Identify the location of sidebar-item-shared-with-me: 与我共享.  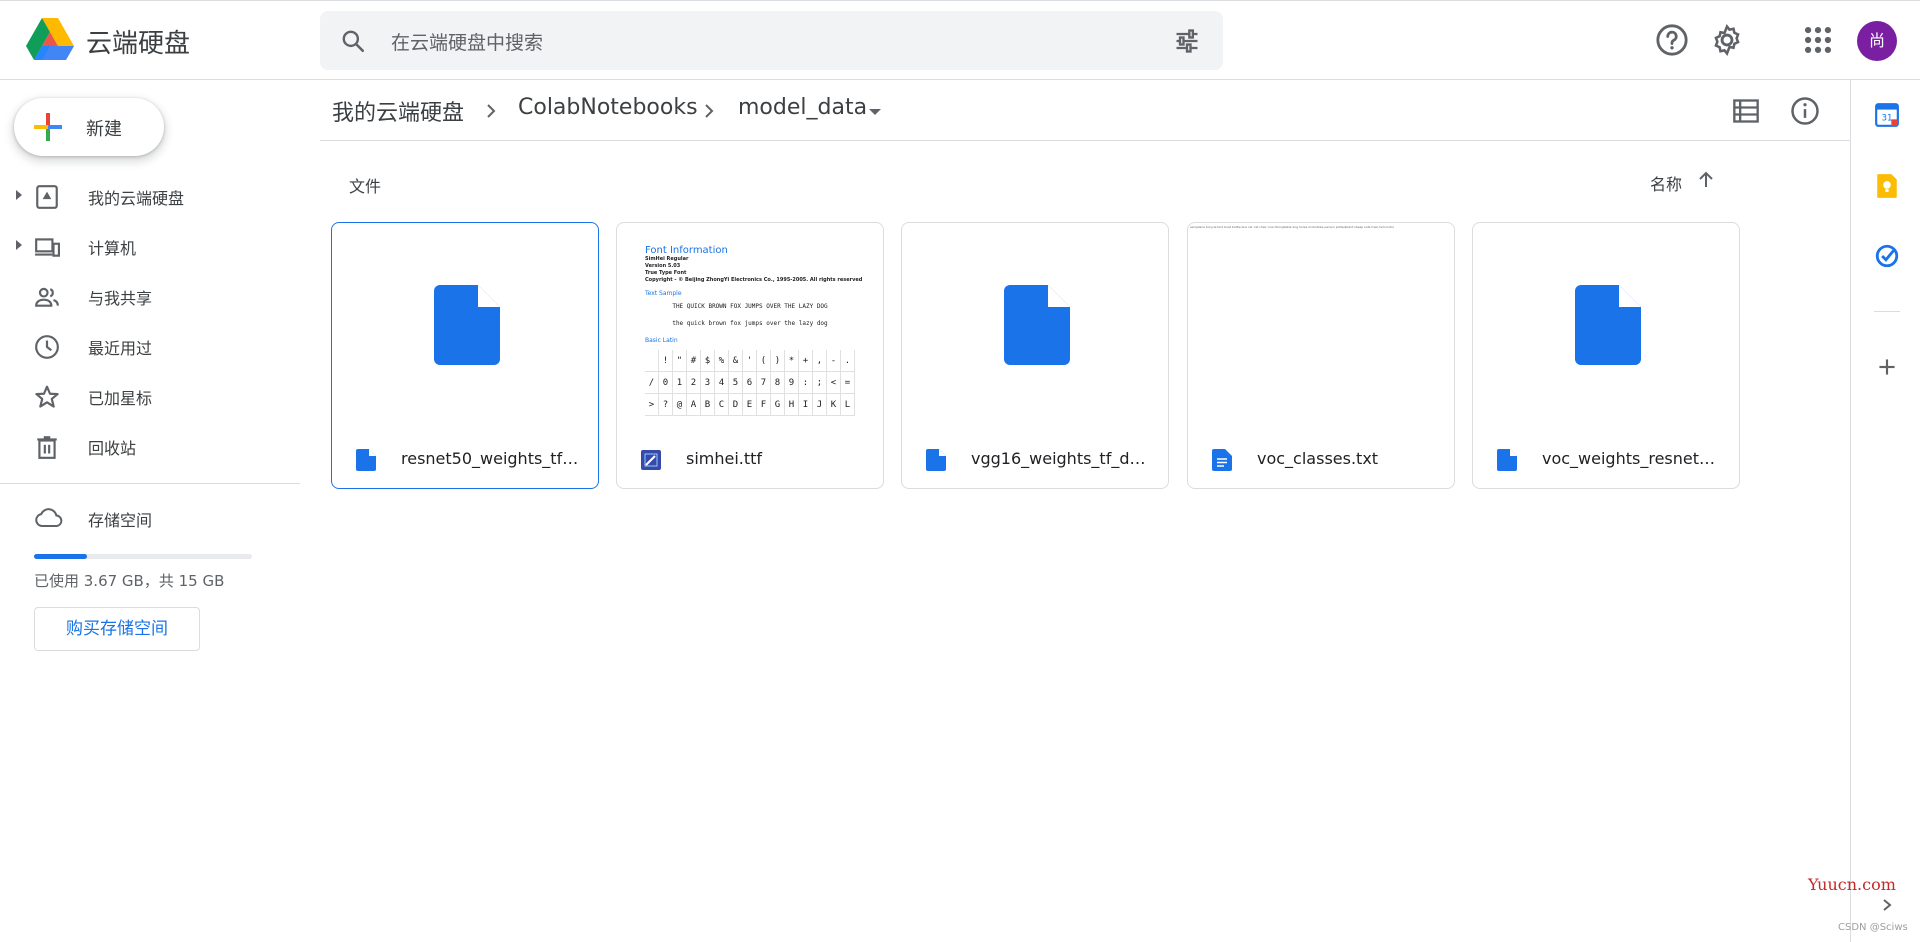
(150, 296).